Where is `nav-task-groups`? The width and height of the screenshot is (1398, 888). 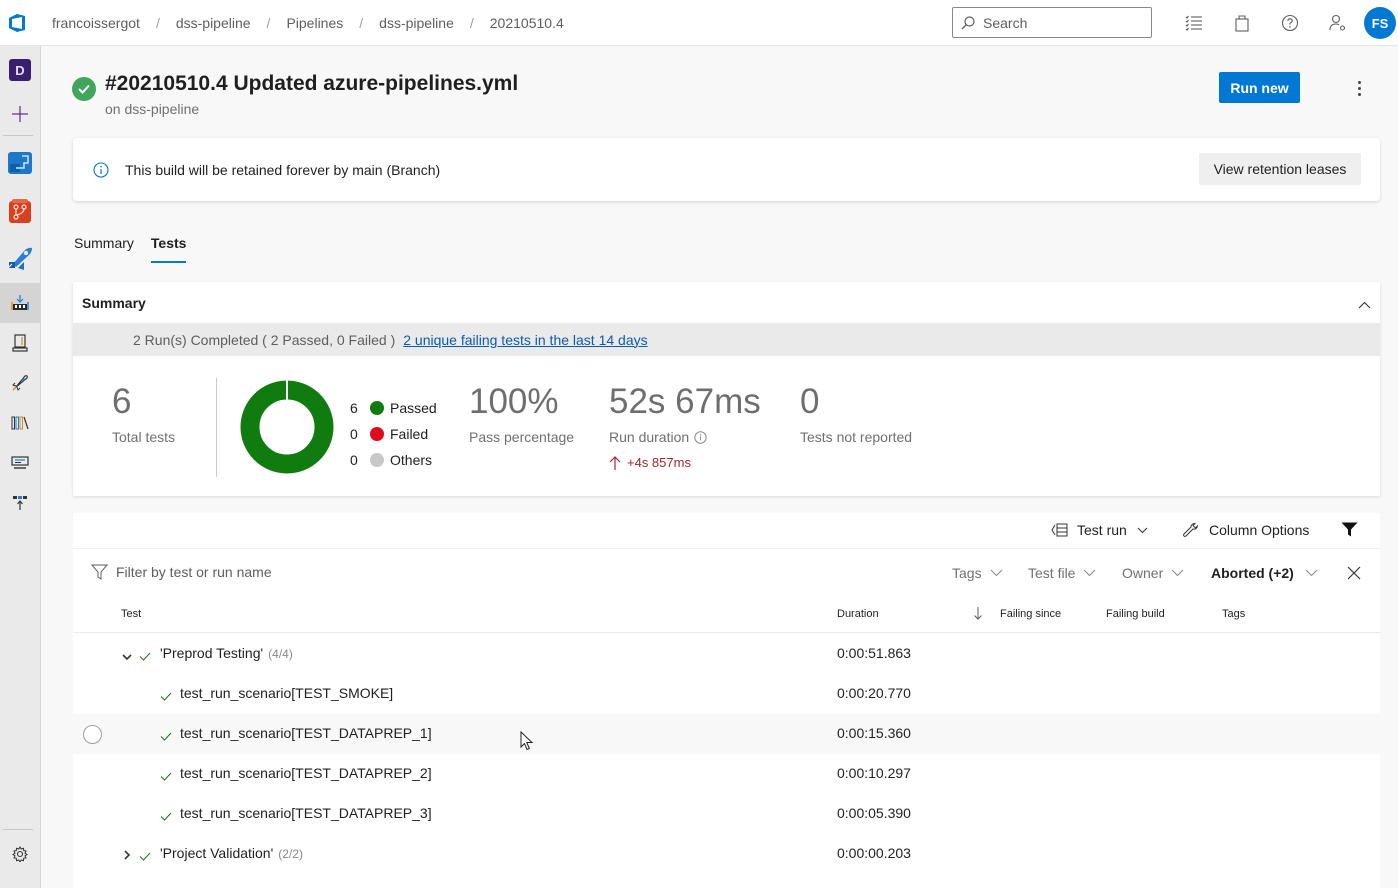 nav-task-groups is located at coordinates (20, 463).